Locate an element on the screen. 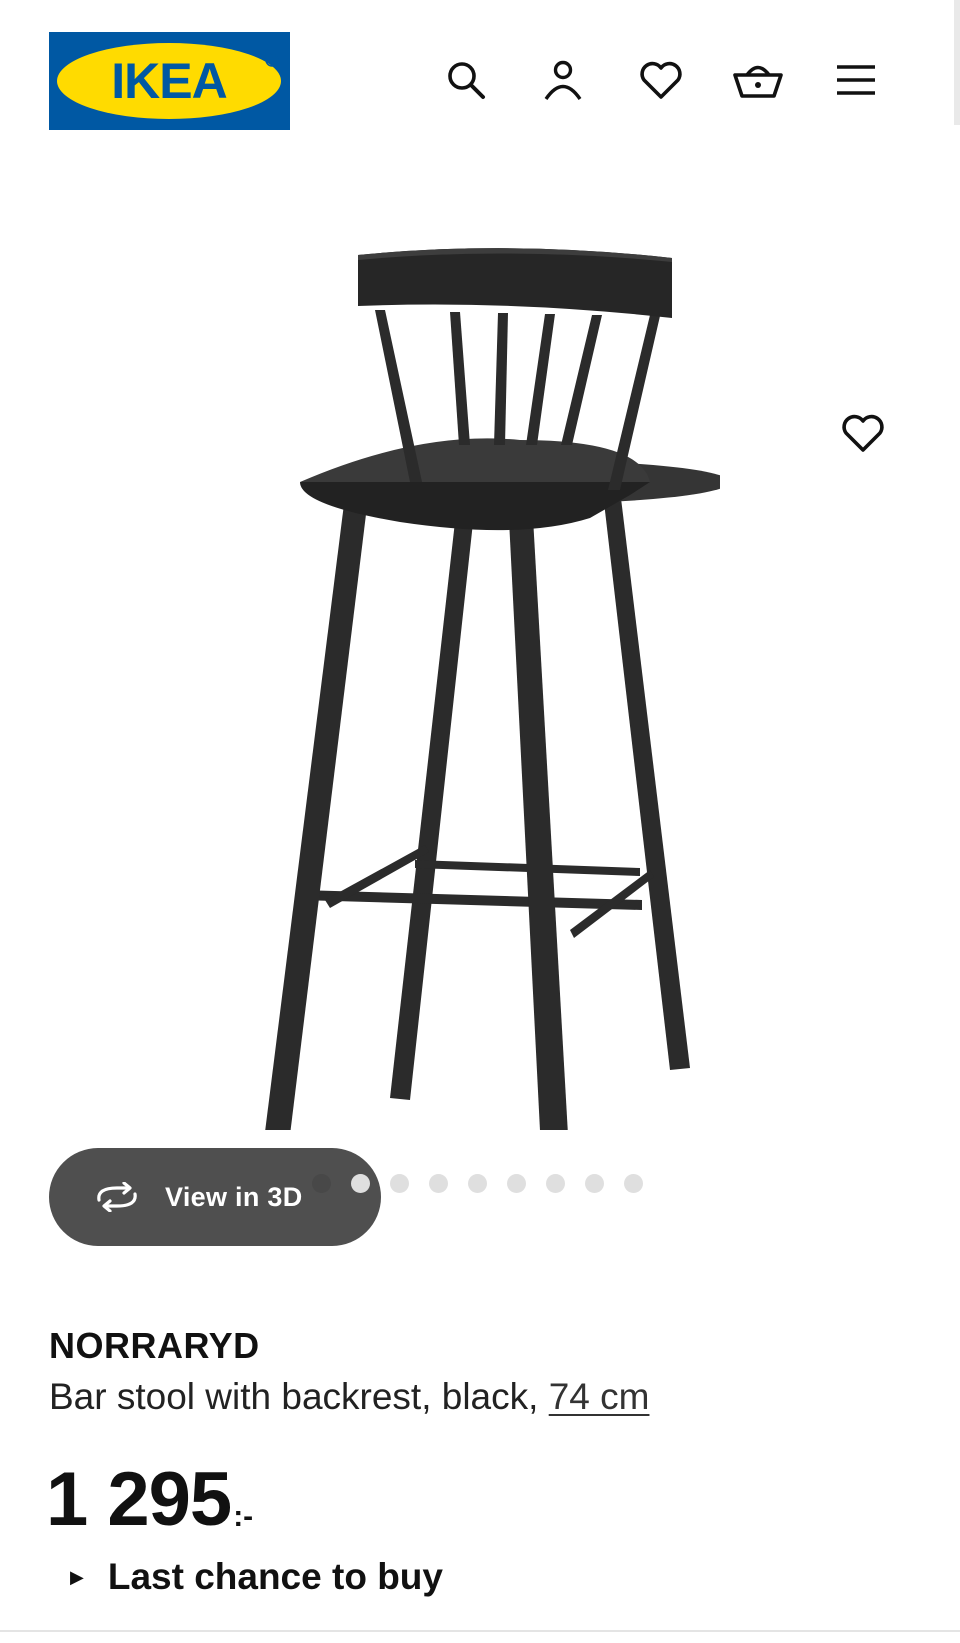 This screenshot has width=960, height=1643. price-amount: 1 295 is located at coordinates (139, 1499).